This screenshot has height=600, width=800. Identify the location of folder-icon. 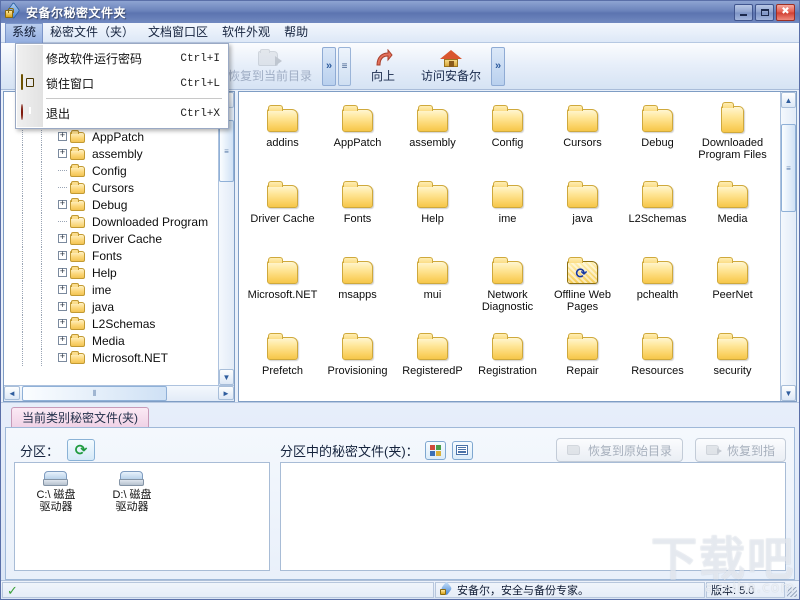
(508, 271).